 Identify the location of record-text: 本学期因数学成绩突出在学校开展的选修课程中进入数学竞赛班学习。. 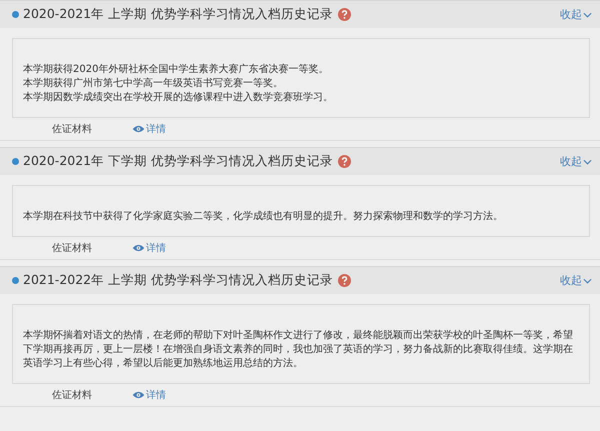
(178, 98).